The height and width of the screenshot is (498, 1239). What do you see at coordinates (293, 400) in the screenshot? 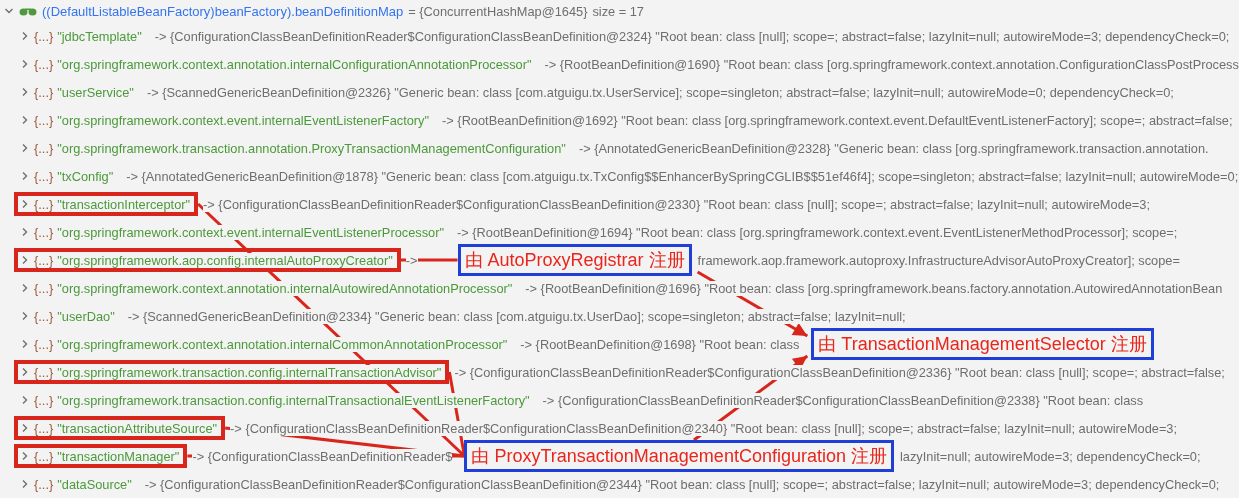
I see `key-text: "org.springframework.transaction.config.internalTransactionalEventListenerFactory"` at bounding box center [293, 400].